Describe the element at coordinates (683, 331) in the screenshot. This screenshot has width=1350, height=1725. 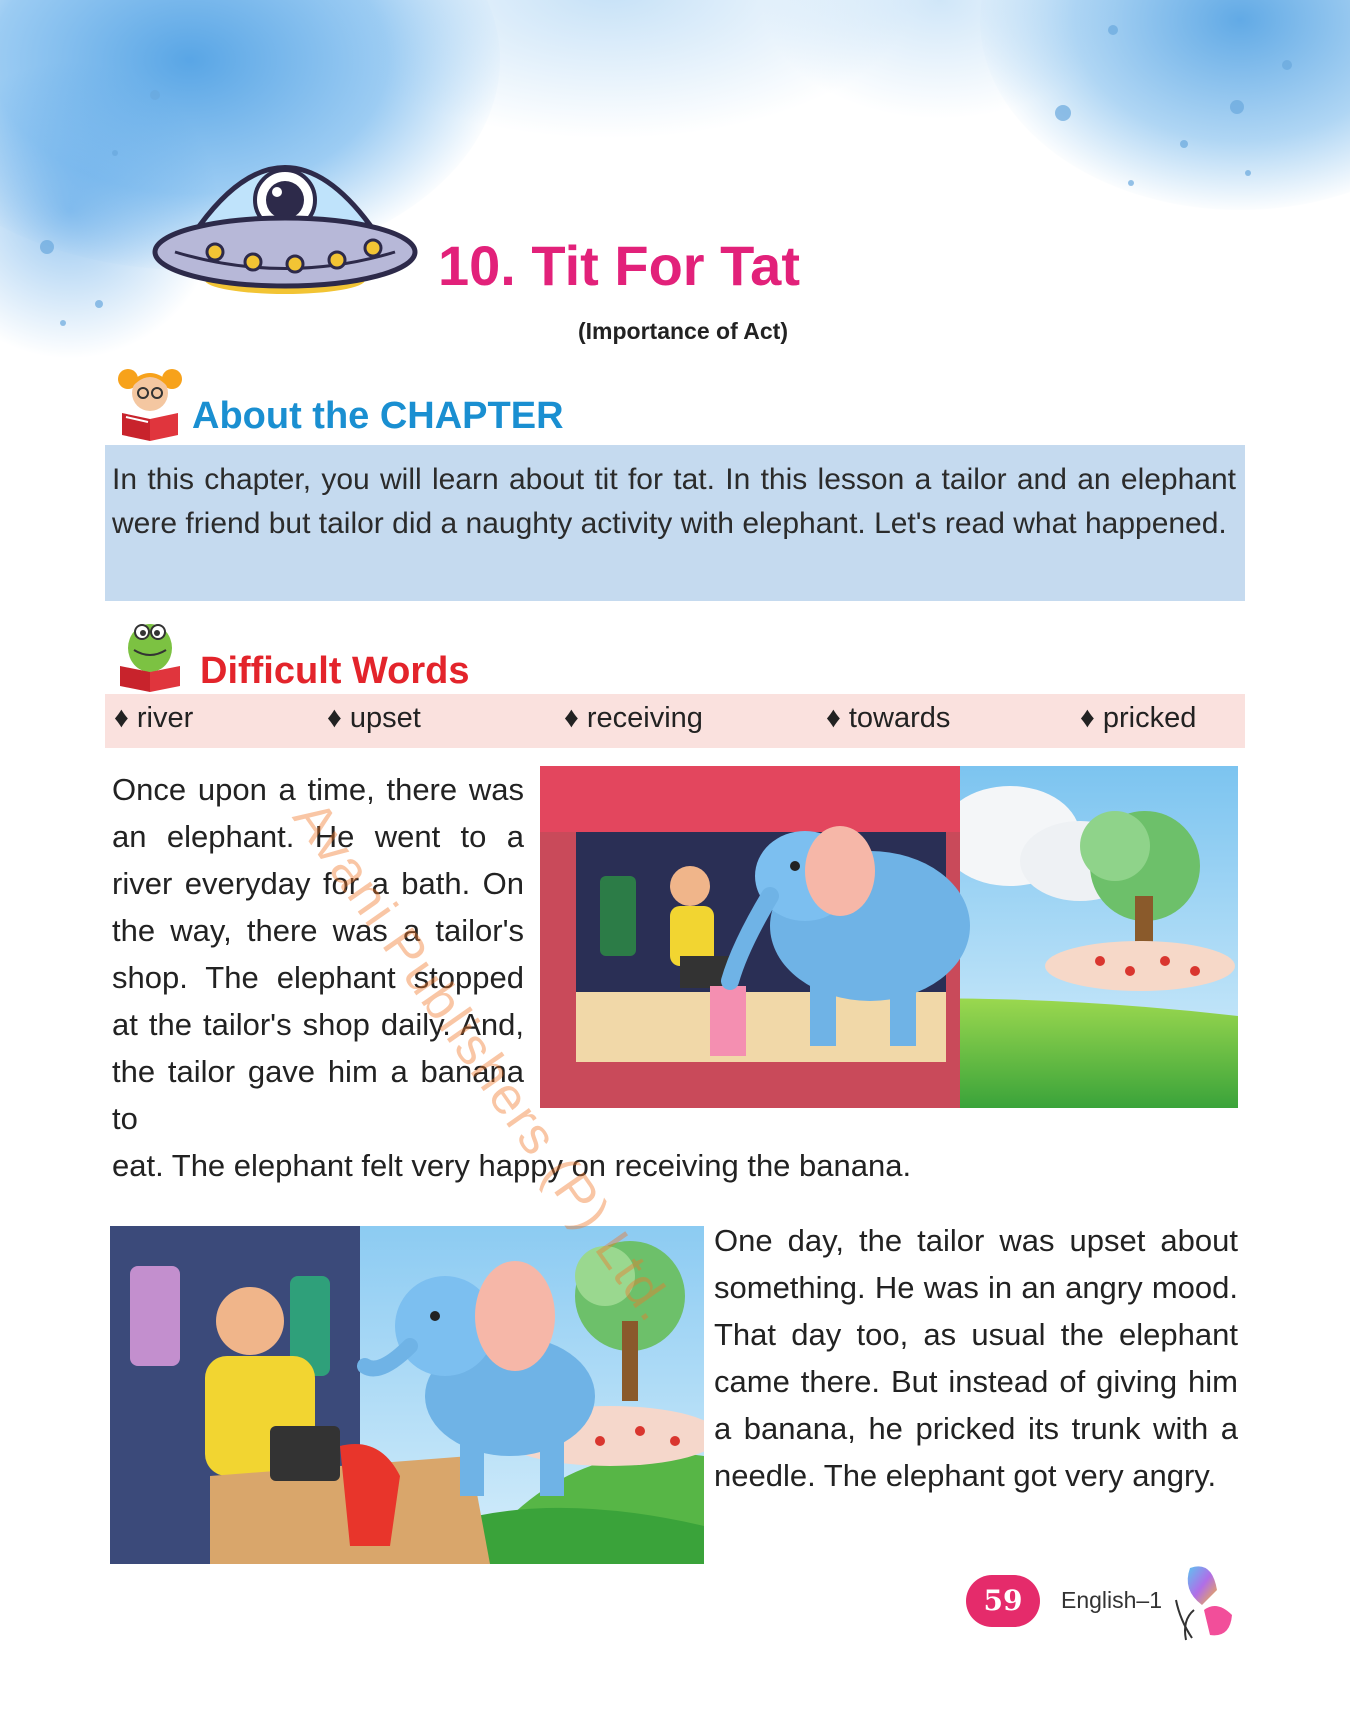
I see `chapter-subtitle: (Importance of Act)` at that location.